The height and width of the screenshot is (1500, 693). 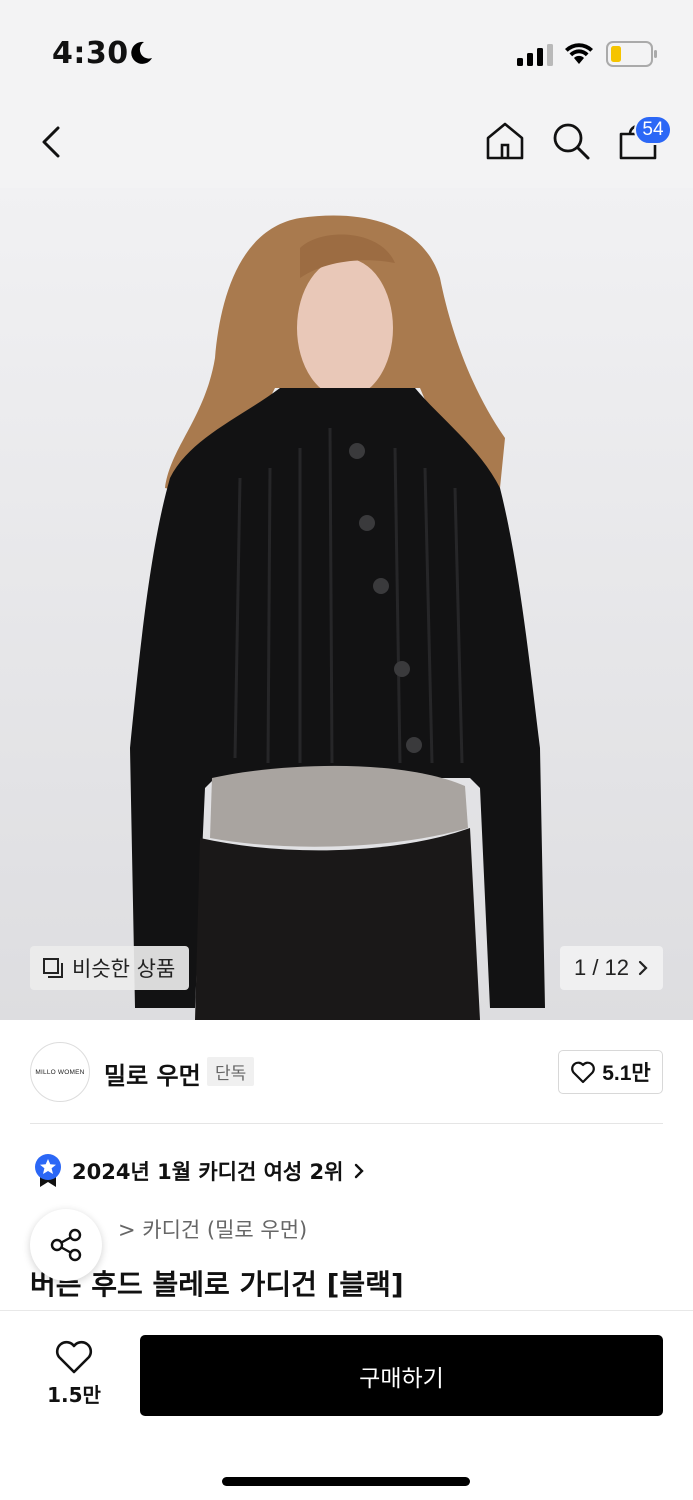 What do you see at coordinates (346, 1072) in the screenshot?
I see `brand-row: MILLO WOMEN 밀로 우먼 단독 5.1만` at bounding box center [346, 1072].